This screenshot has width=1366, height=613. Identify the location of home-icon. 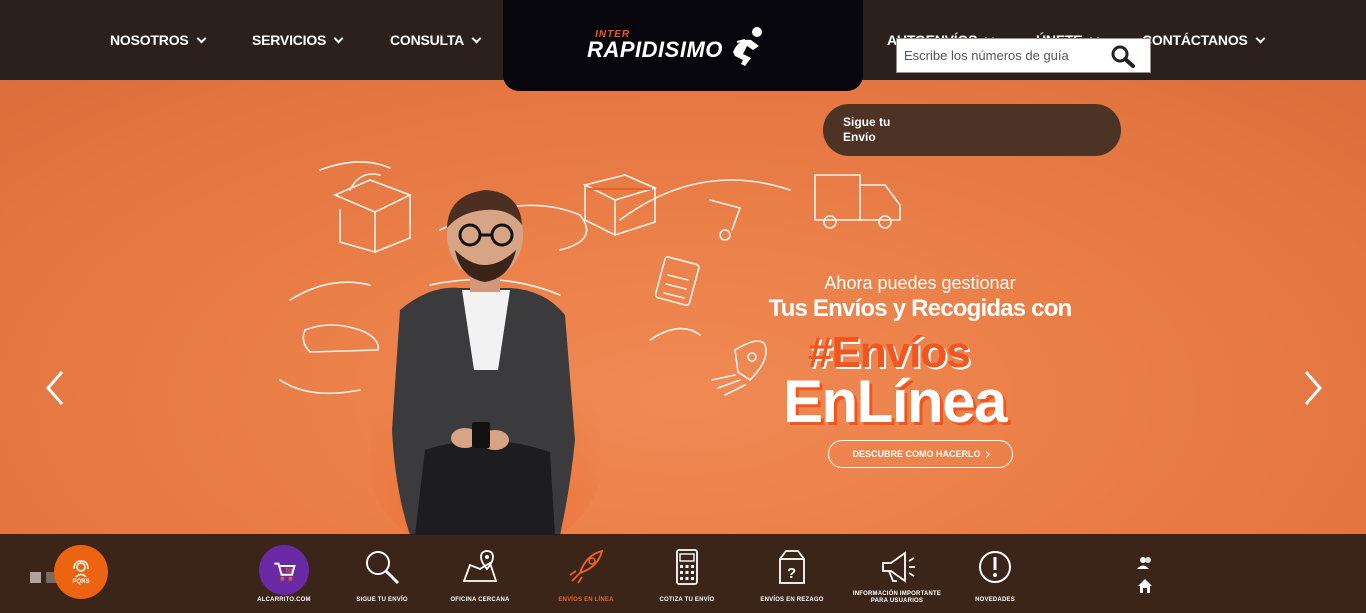
(1145, 586).